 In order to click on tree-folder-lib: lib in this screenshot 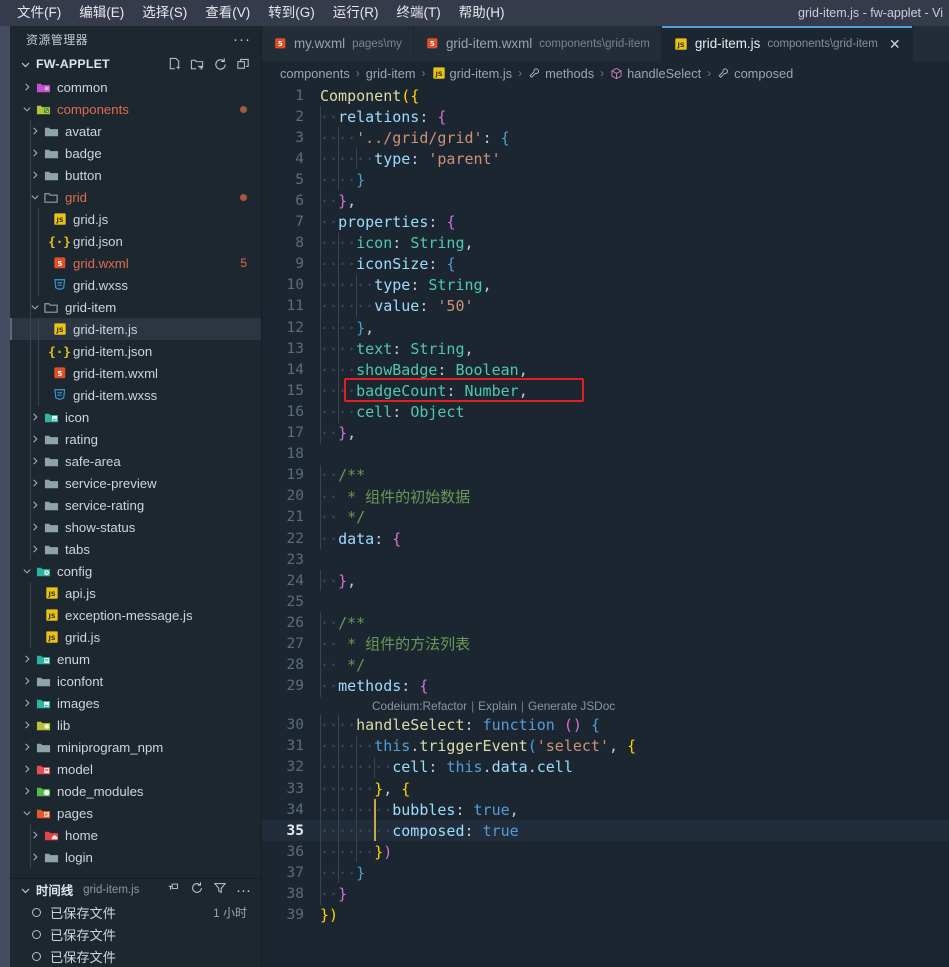, I will do `click(135, 725)`.